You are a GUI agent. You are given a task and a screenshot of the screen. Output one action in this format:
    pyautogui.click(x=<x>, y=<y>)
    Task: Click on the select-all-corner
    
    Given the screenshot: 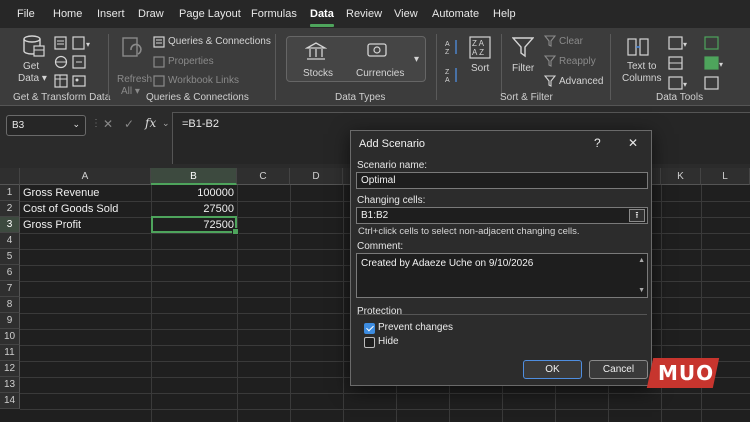 What is the action you would take?
    pyautogui.click(x=10, y=176)
    